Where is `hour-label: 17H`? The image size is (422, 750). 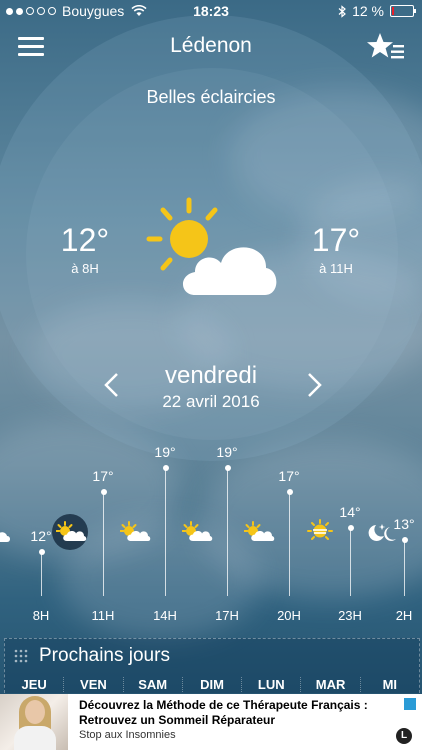 hour-label: 17H is located at coordinates (227, 615).